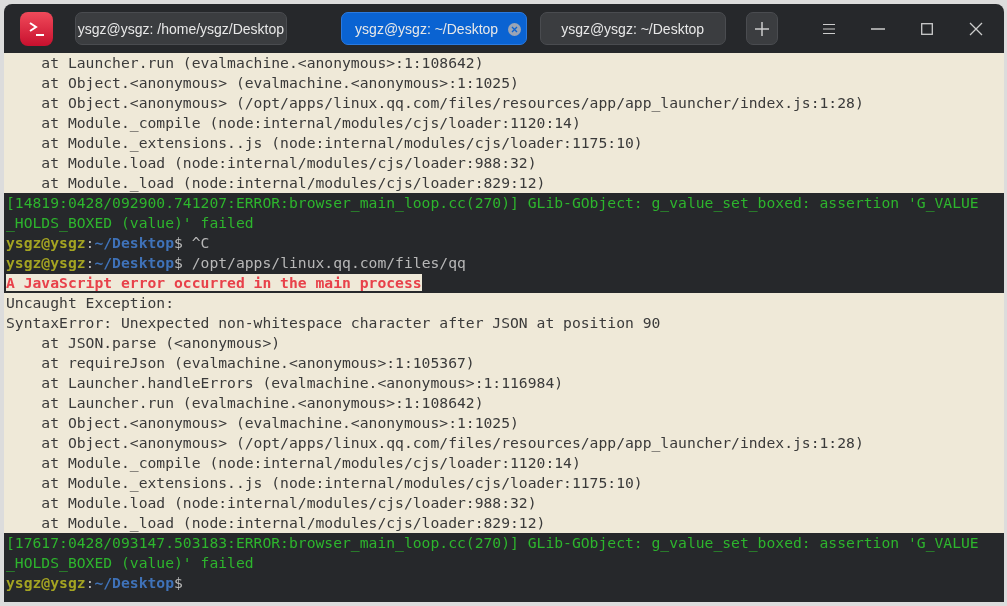 The image size is (1007, 606). What do you see at coordinates (200, 242) in the screenshot?
I see `prompt-command: ^C` at bounding box center [200, 242].